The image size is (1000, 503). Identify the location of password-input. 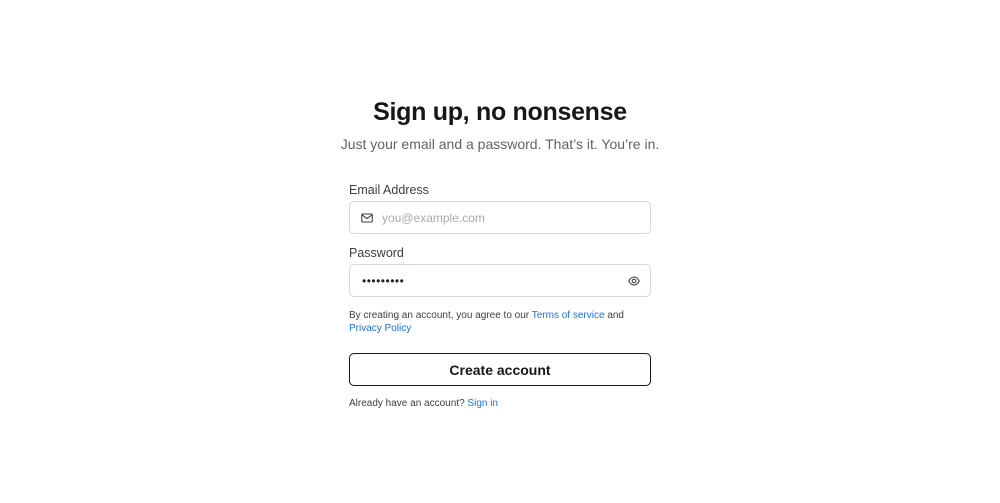
(500, 280).